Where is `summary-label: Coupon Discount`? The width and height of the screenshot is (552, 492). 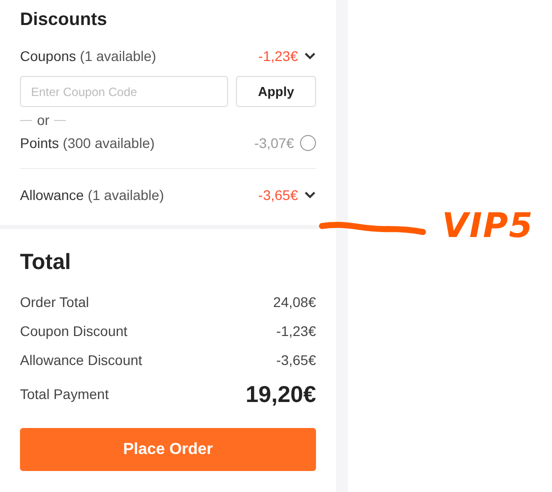 summary-label: Coupon Discount is located at coordinates (74, 330).